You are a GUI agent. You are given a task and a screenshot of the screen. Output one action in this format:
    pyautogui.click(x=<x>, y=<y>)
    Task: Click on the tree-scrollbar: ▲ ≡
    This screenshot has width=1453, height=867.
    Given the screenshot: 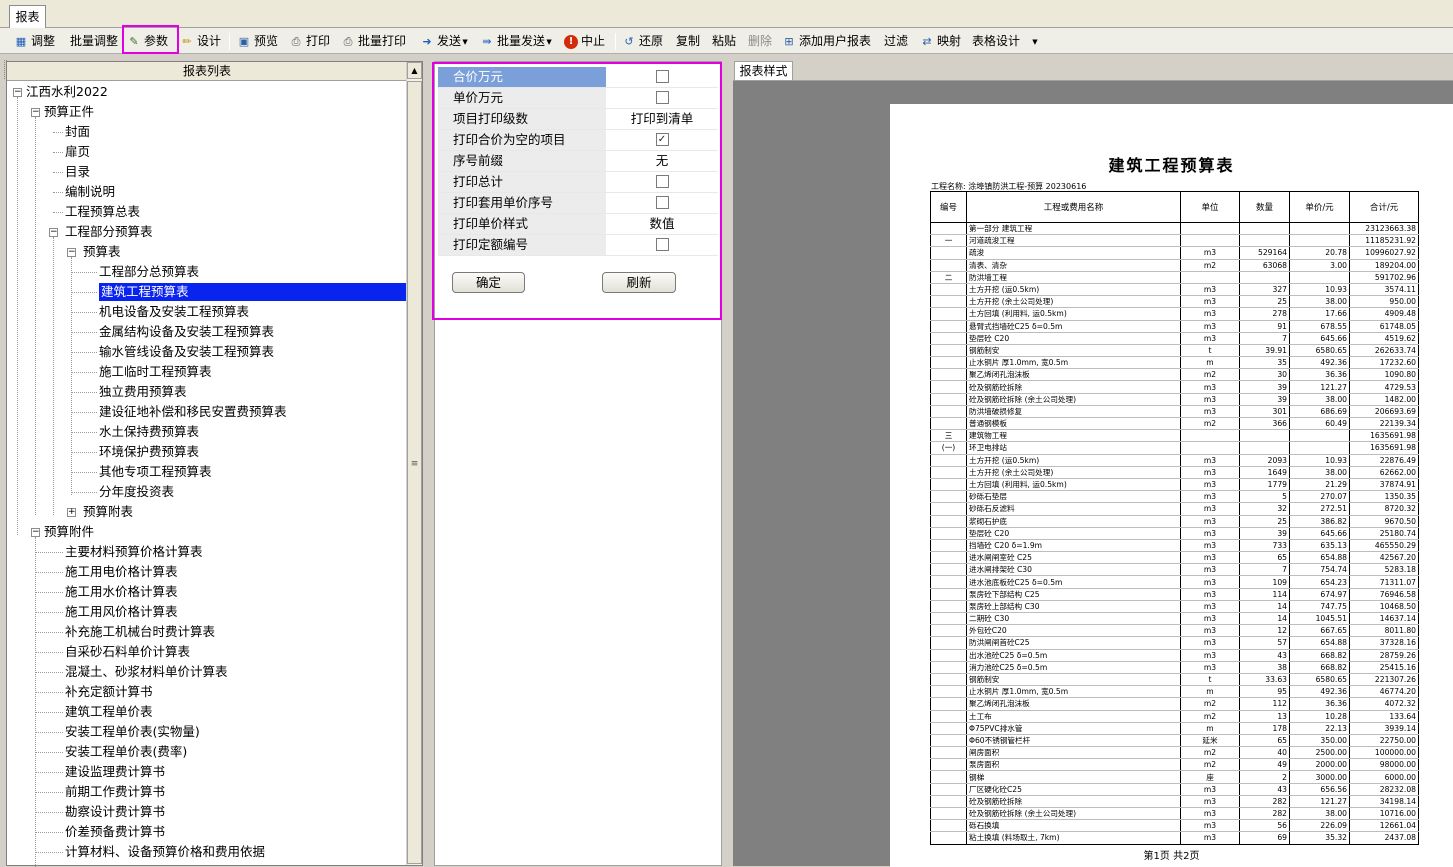 What is the action you would take?
    pyautogui.click(x=414, y=463)
    